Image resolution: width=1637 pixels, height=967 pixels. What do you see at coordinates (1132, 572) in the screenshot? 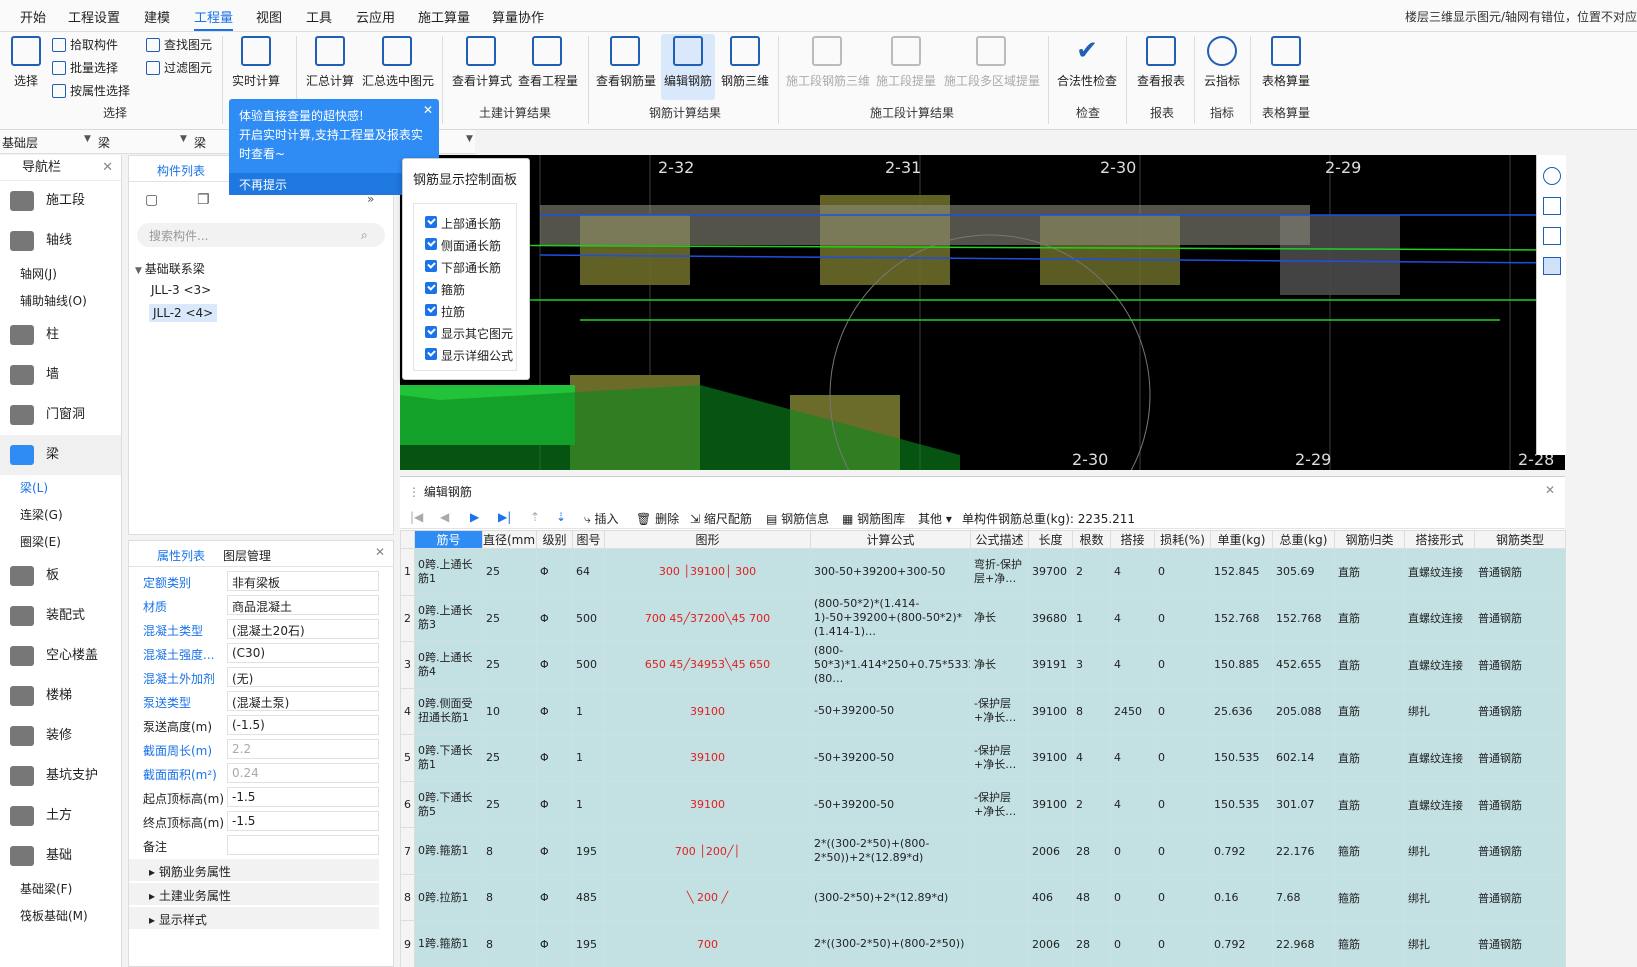
I see `cell-lap: 4` at bounding box center [1132, 572].